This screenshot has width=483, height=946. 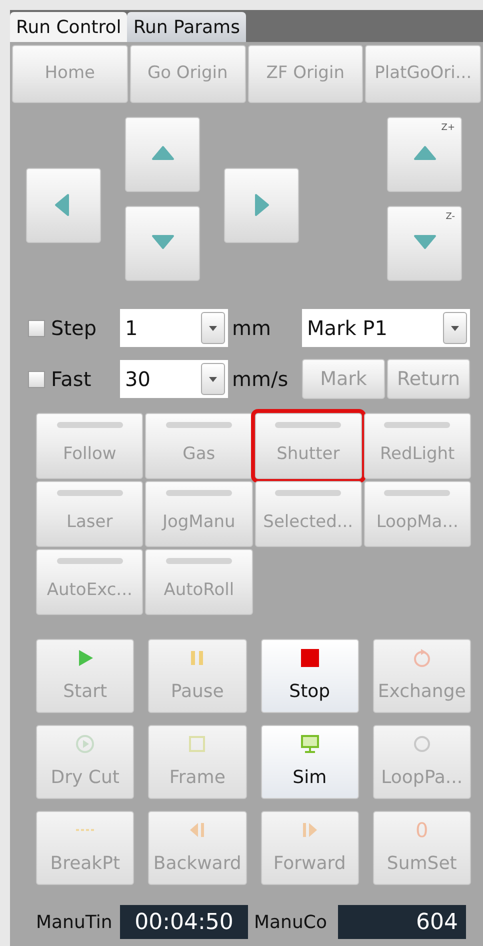 I want to click on stop-icon, so click(x=310, y=658).